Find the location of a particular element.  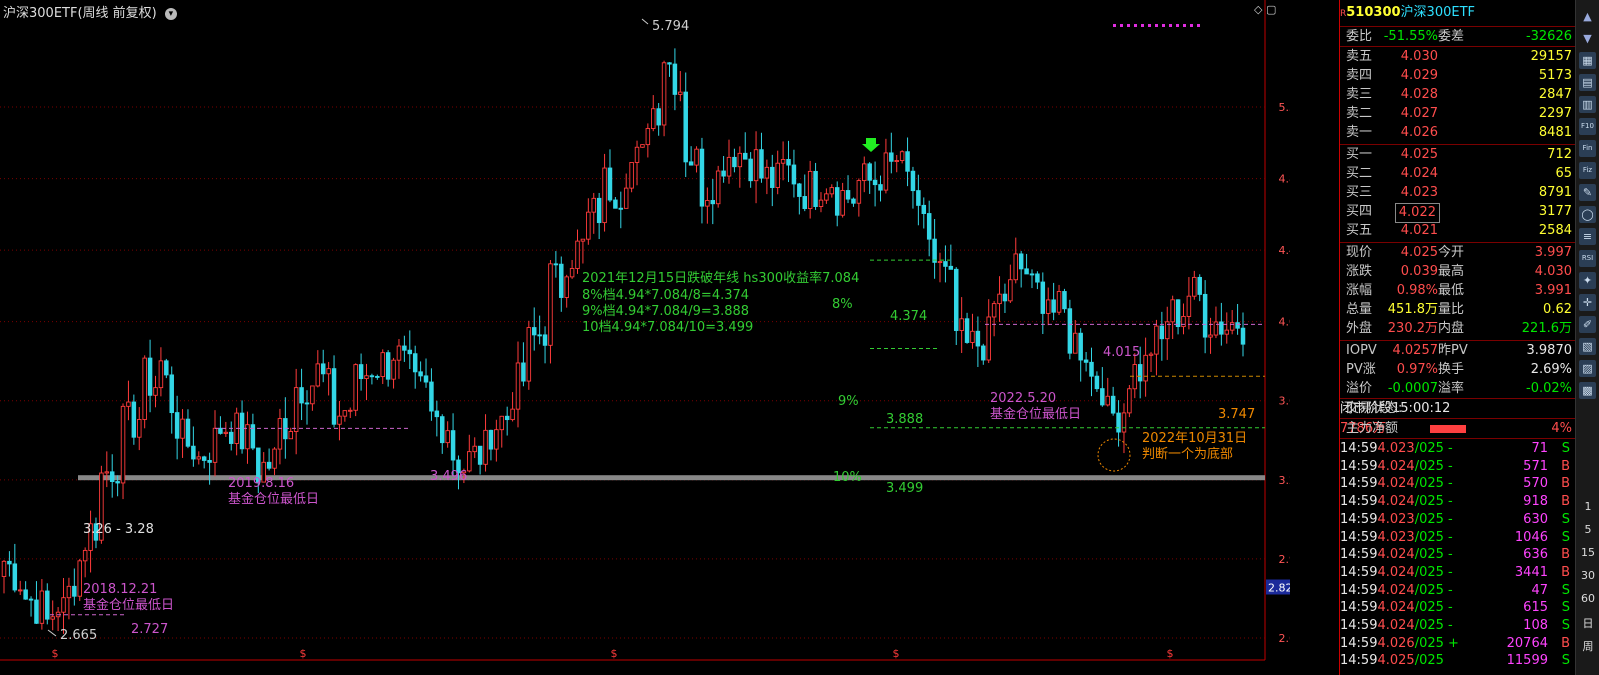

date-label-2022: 2022.5.20 is located at coordinates (1023, 398).